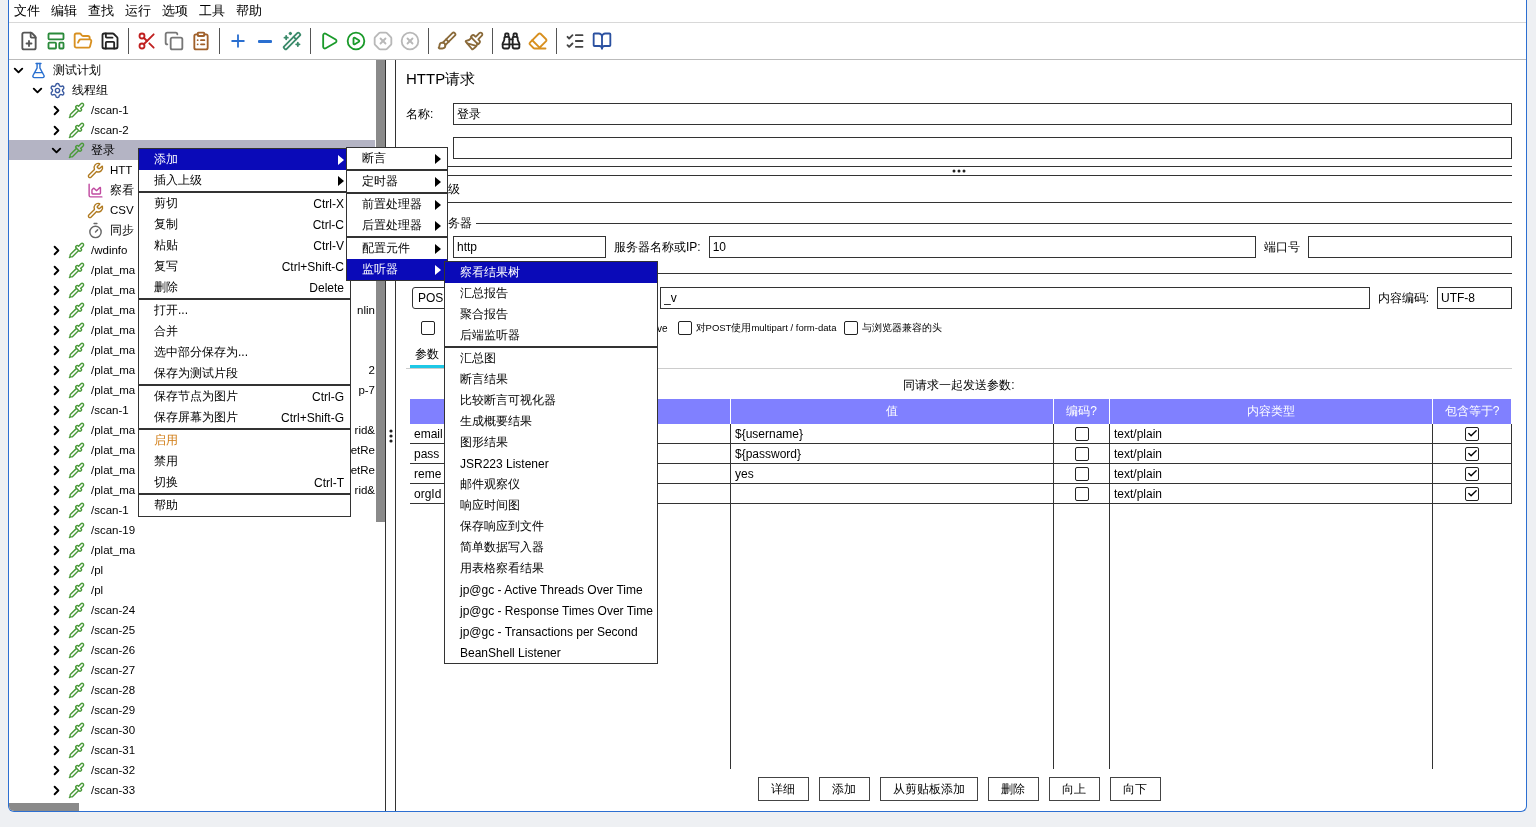  I want to click on tree-label: 线程组, so click(90, 90).